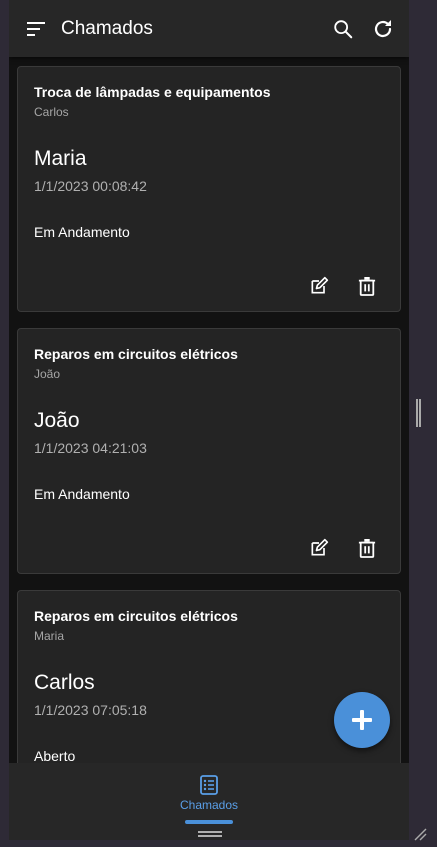 This screenshot has width=437, height=847. What do you see at coordinates (419, 413) in the screenshot?
I see `window-resize-handle` at bounding box center [419, 413].